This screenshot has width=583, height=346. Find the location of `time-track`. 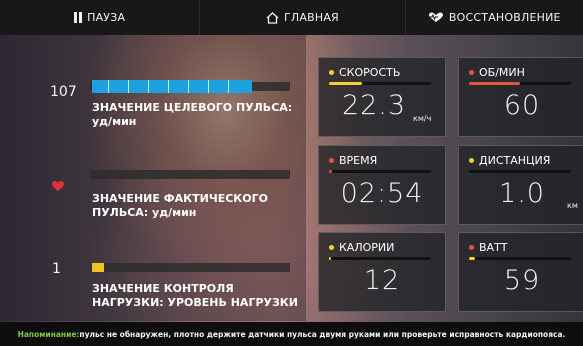

time-track is located at coordinates (380, 171).